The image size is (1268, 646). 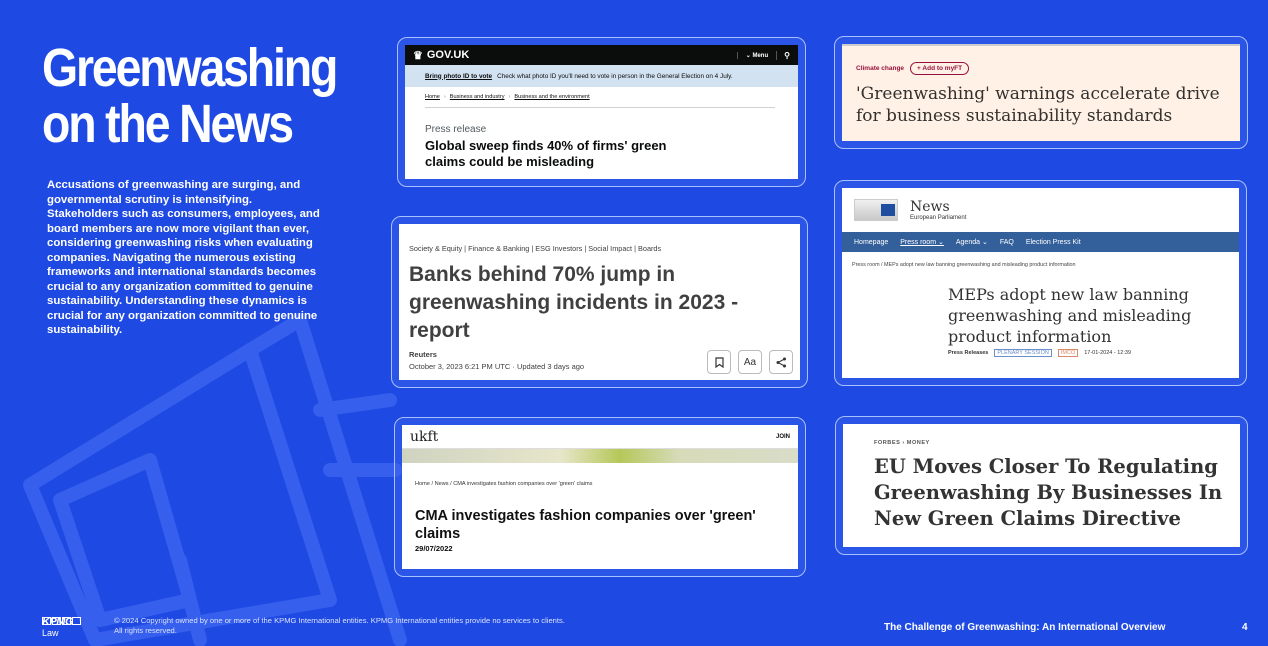 What do you see at coordinates (190, 96) in the screenshot?
I see `page-title: Greenwashing on the News` at bounding box center [190, 96].